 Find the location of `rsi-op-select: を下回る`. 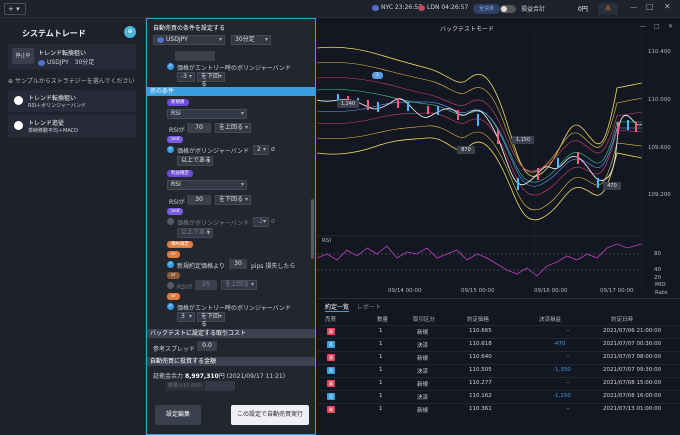

rsi-op-select: を下回る is located at coordinates (233, 200).